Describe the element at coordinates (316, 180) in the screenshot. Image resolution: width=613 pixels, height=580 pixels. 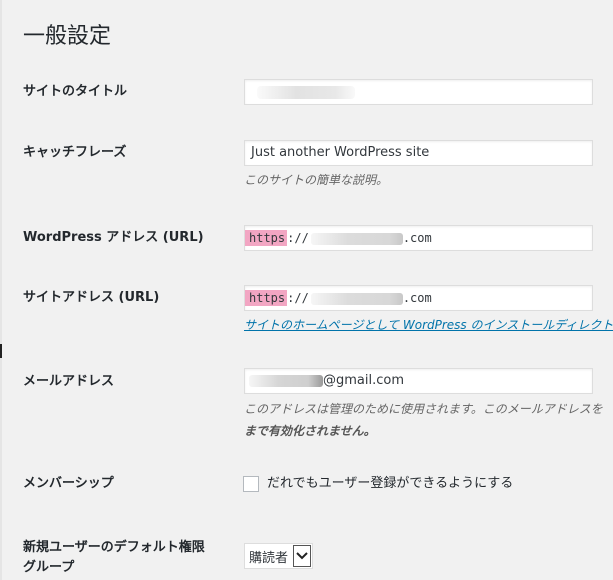
I see `tagline-description: このサイトの簡単な説明。` at that location.